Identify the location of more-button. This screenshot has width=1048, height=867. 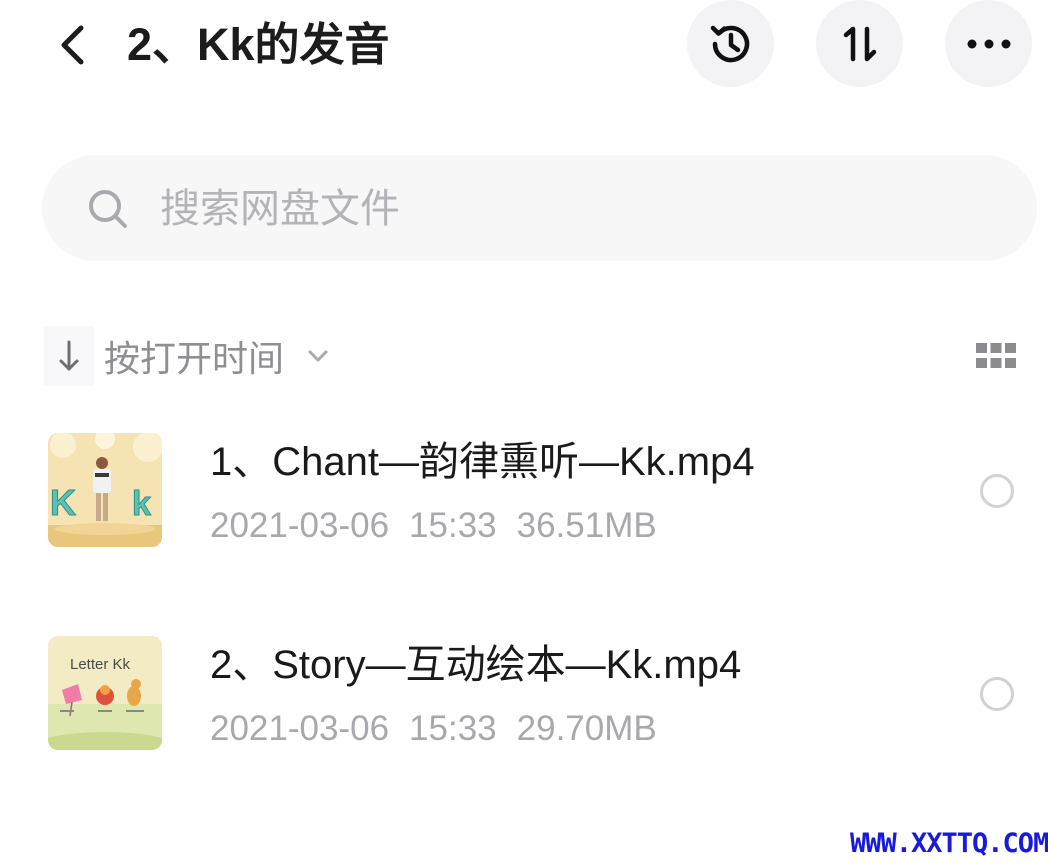
(988, 43).